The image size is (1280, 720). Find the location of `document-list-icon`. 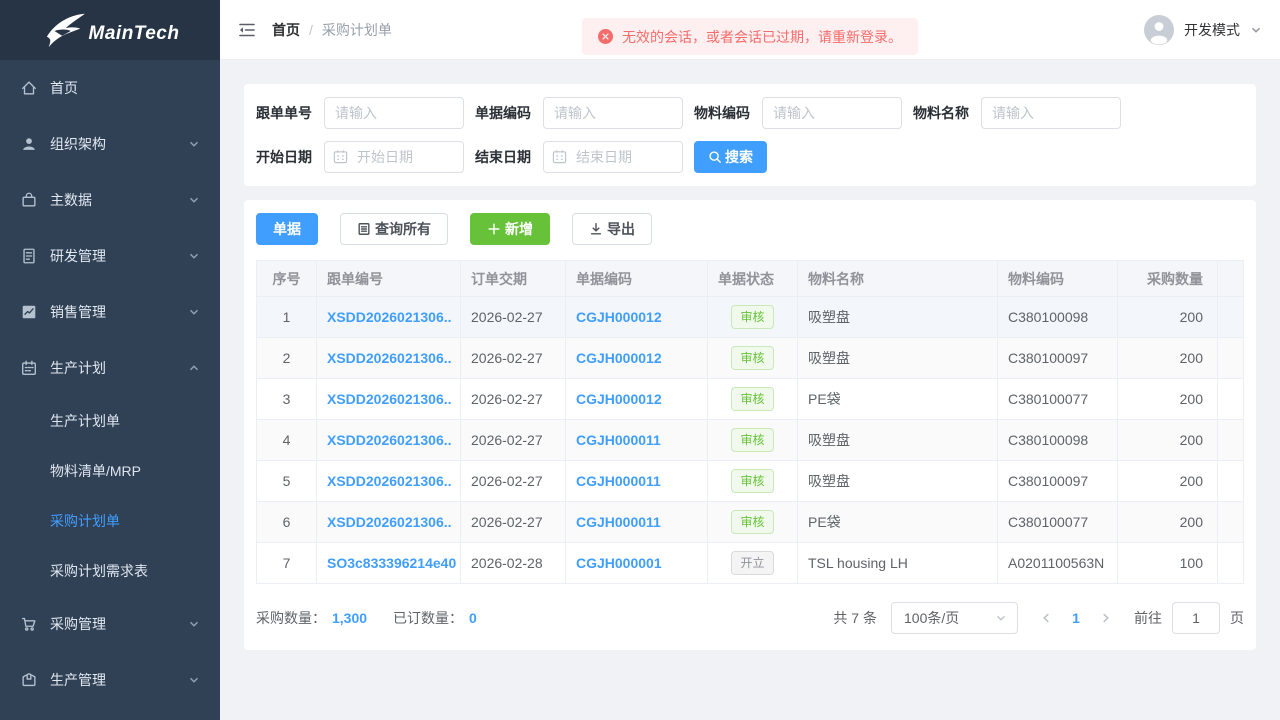

document-list-icon is located at coordinates (364, 229).